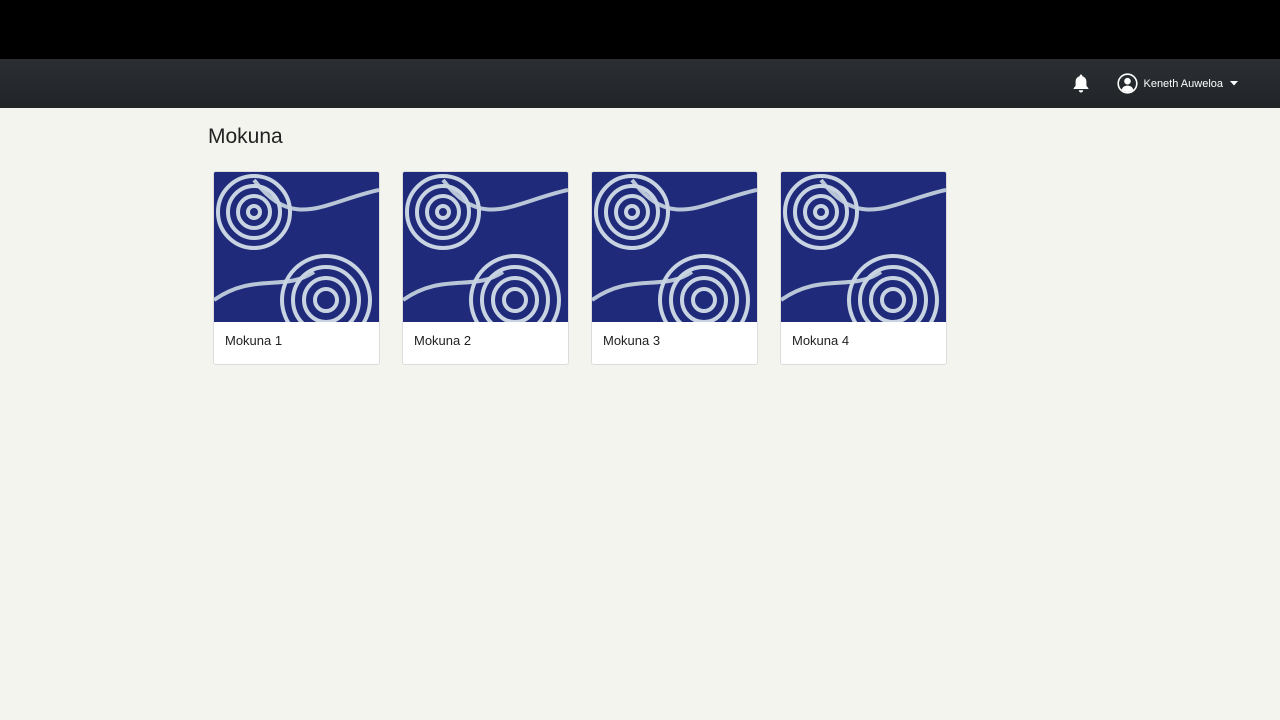 This screenshot has width=1280, height=720. I want to click on card-label: Mokuna 2, so click(443, 340).